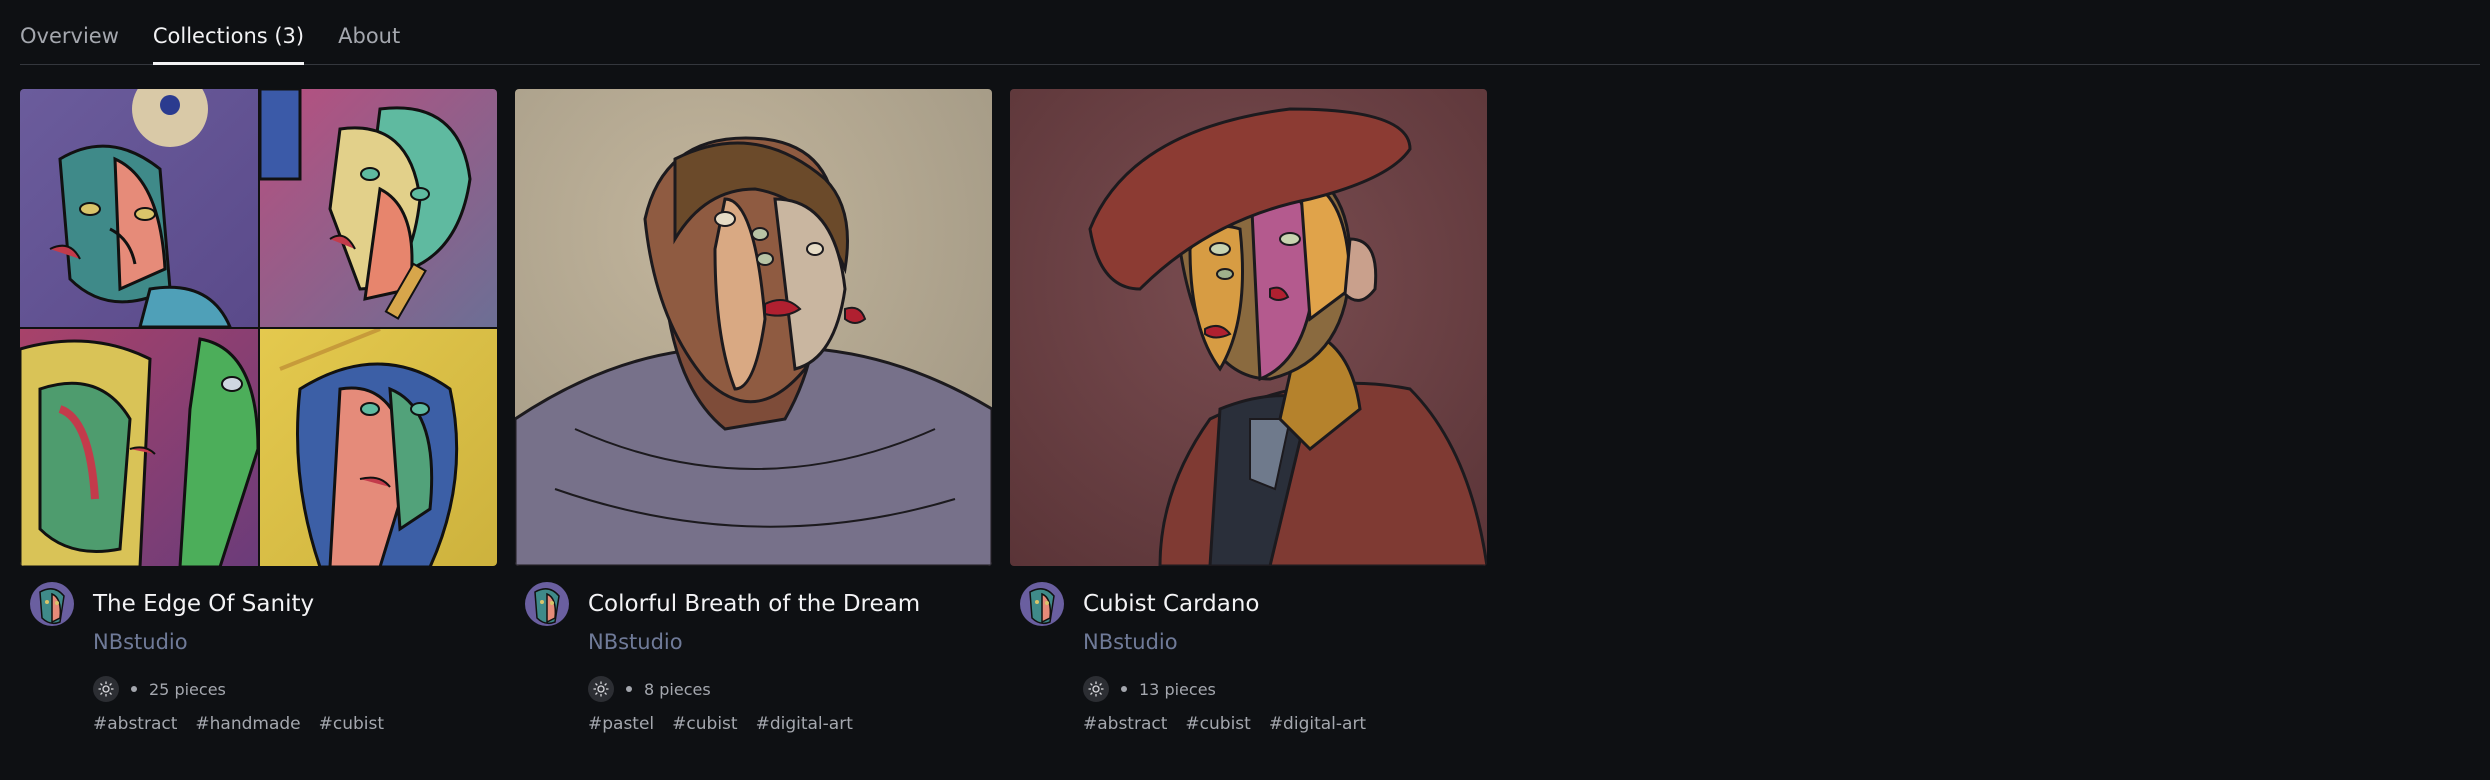 Image resolution: width=2490 pixels, height=780 pixels. Describe the element at coordinates (1285, 689) in the screenshot. I see `collection-meta: 13 pieces` at that location.